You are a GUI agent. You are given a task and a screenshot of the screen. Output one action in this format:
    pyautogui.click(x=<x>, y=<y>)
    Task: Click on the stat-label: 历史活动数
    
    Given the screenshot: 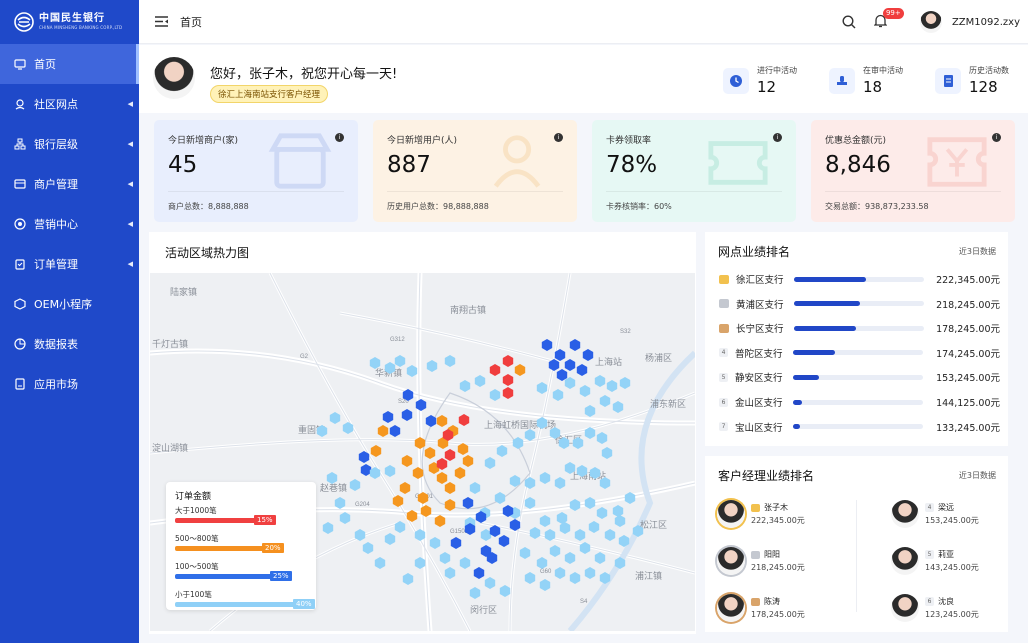 What is the action you would take?
    pyautogui.click(x=989, y=70)
    